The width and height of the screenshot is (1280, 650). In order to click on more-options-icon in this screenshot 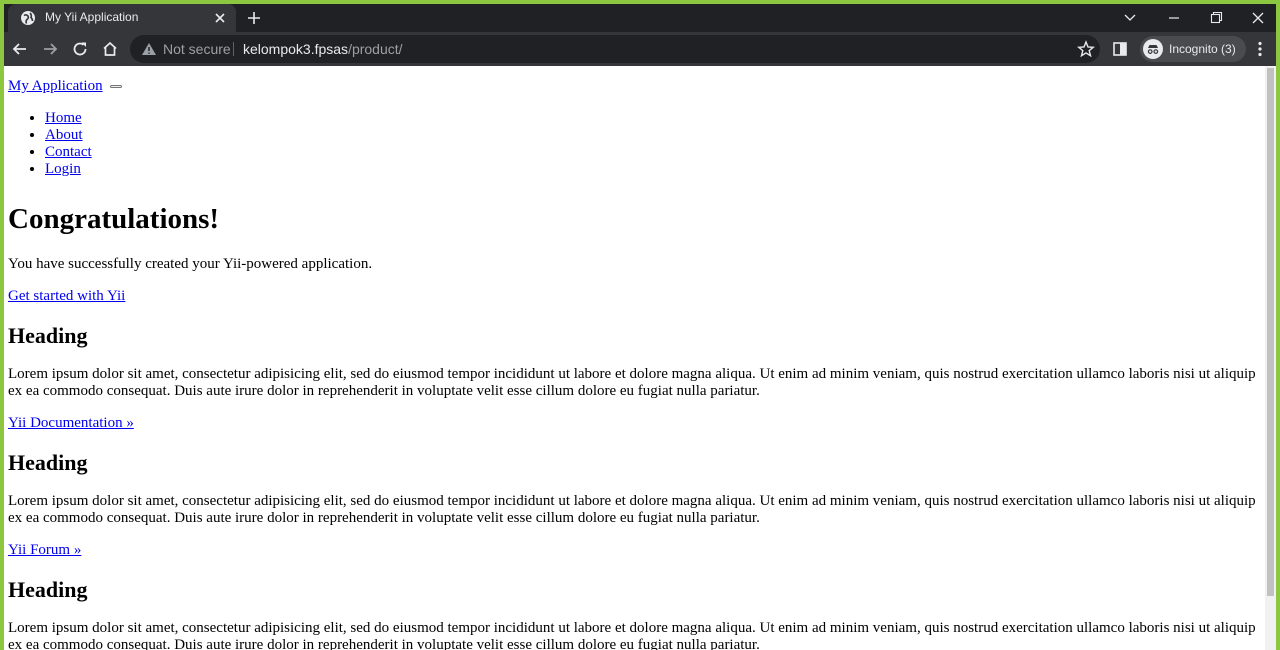, I will do `click(1260, 49)`.